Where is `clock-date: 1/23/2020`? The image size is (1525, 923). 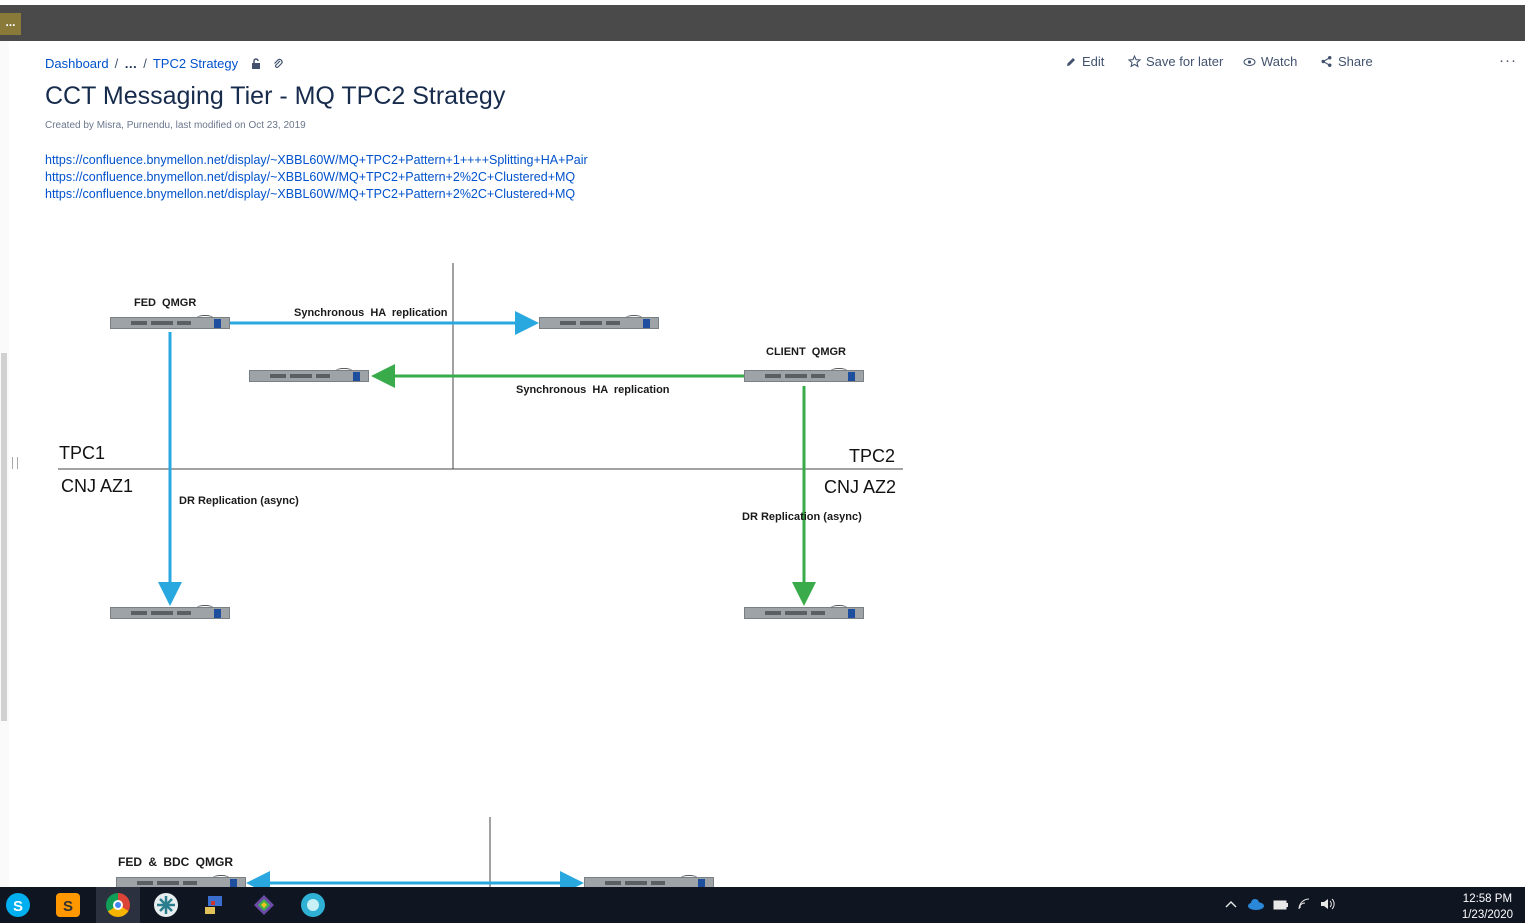
clock-date: 1/23/2020 is located at coordinates (1487, 915).